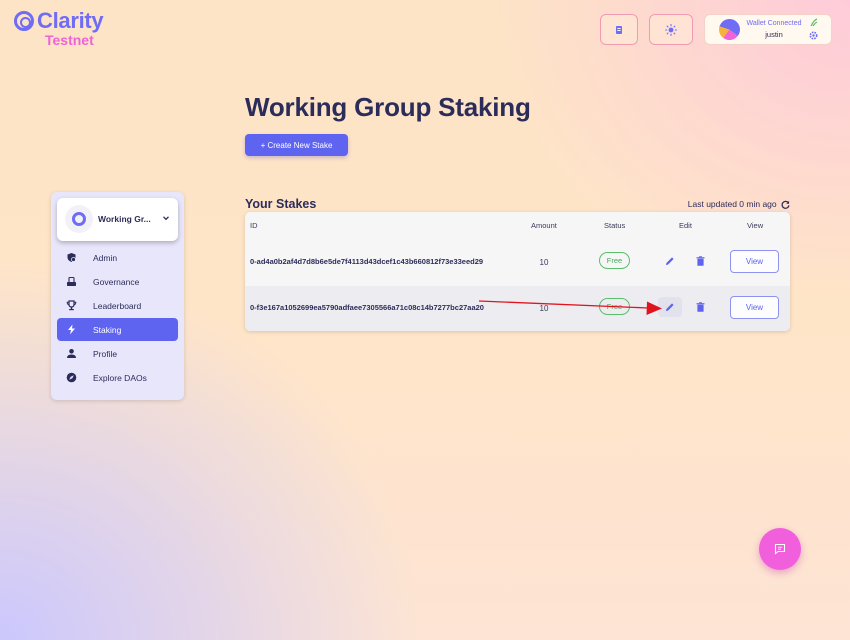  What do you see at coordinates (614, 260) in the screenshot?
I see `status-badge: Free` at bounding box center [614, 260].